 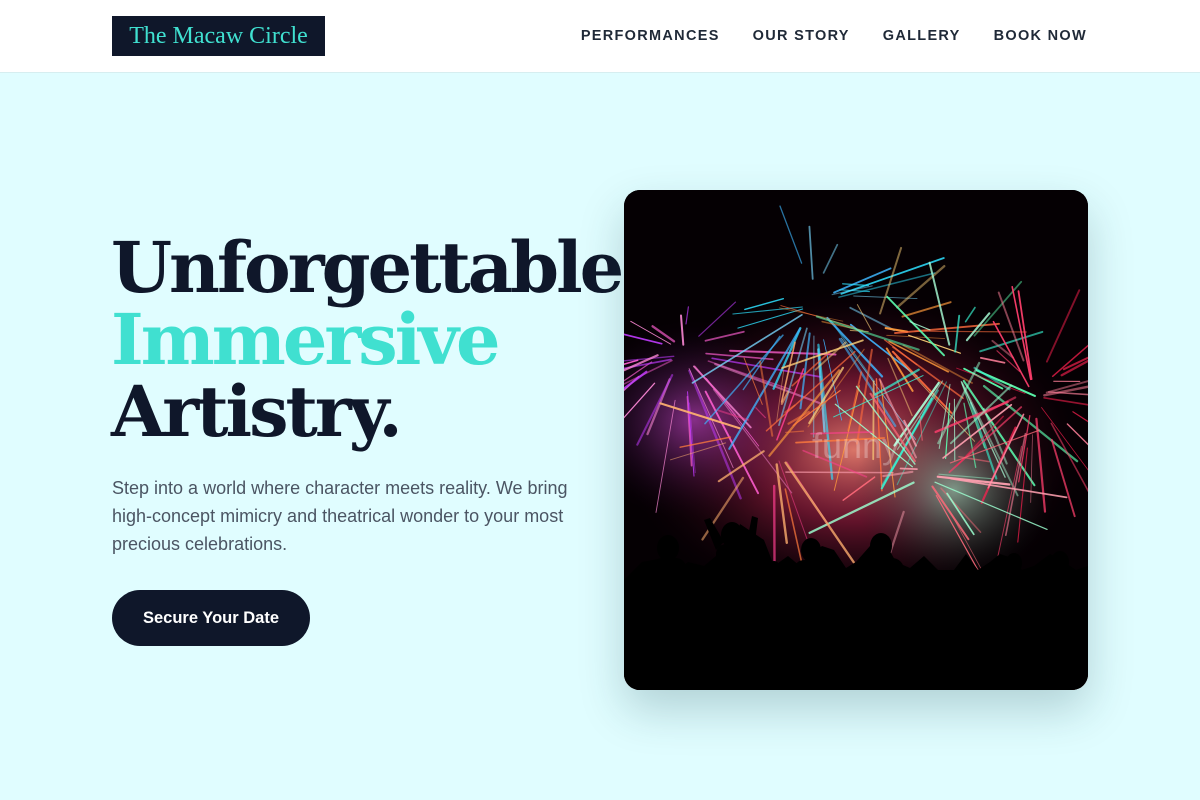 I want to click on image-watermark-text: funny, so click(x=856, y=445).